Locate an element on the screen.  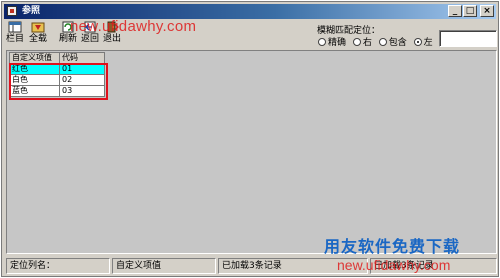
radio-contains: 包含 is located at coordinates (391, 43).